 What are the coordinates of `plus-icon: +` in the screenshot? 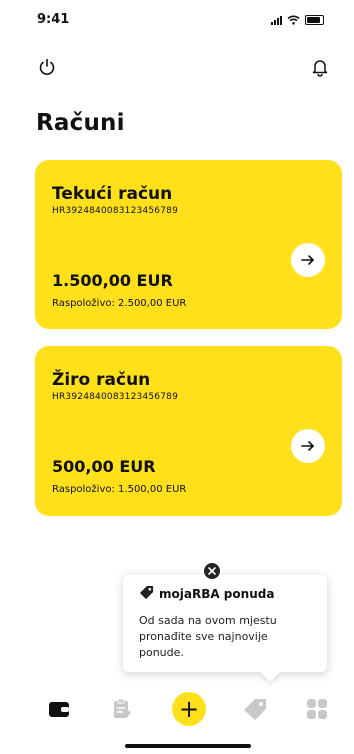 It's located at (189, 709).